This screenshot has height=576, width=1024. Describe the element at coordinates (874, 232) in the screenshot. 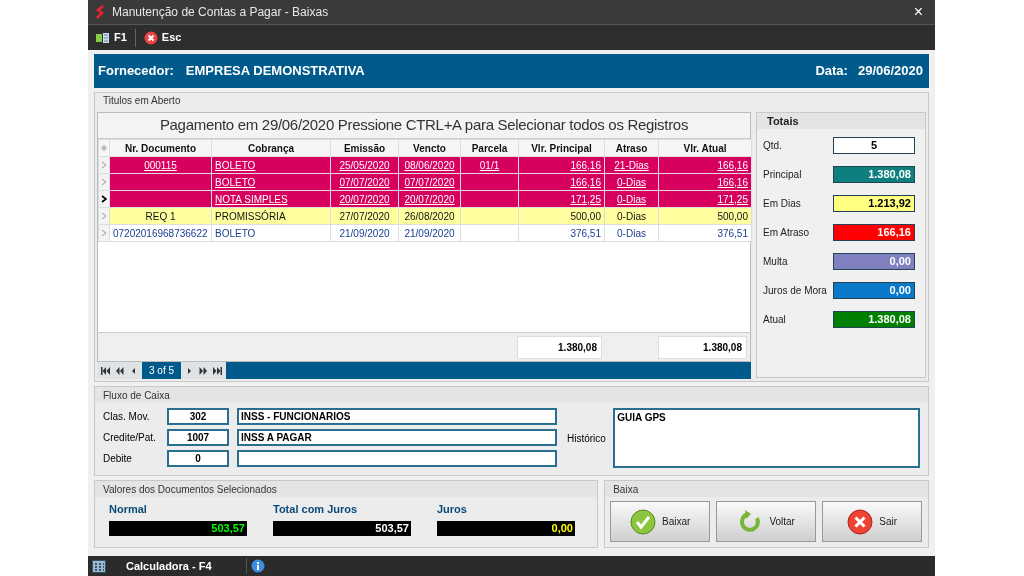

I see `total-value-field: 166,16` at that location.